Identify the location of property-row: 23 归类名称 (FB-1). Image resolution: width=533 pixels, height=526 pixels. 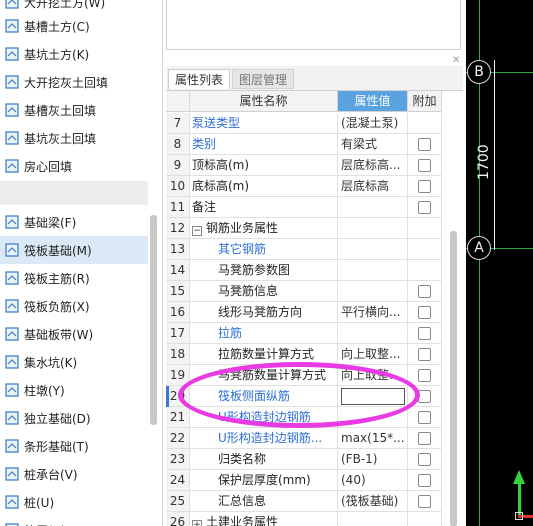
(304, 459).